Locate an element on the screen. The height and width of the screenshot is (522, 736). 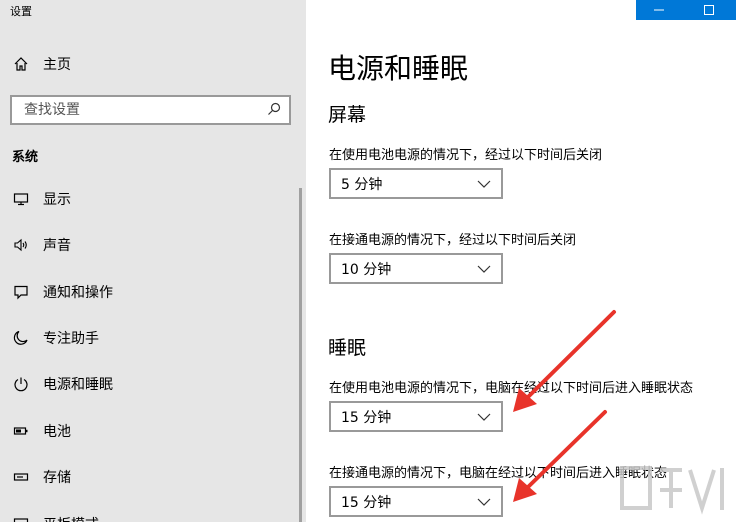
sidebar-item-sound: 声音 is located at coordinates (150, 245).